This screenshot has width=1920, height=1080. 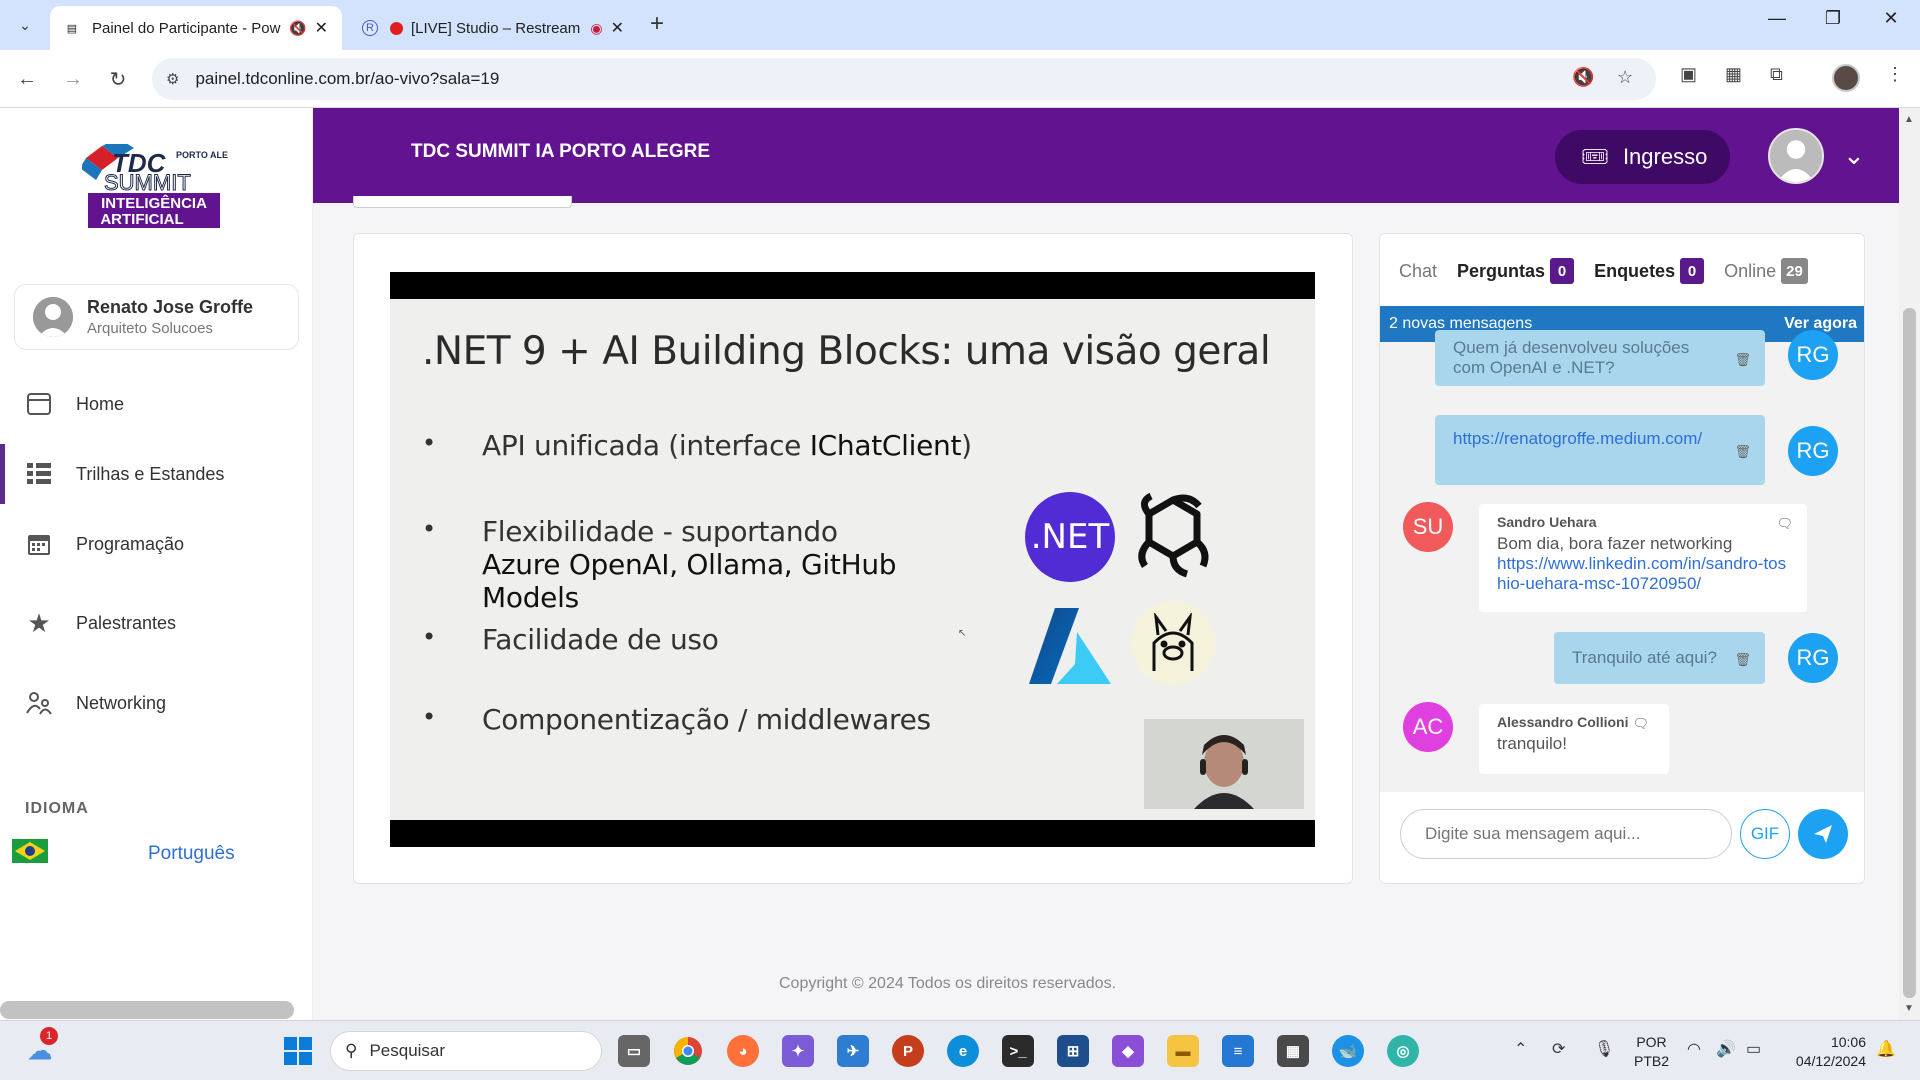 What do you see at coordinates (1651, 1052) in the screenshot?
I see `input-language-indicator: POR PTB2` at bounding box center [1651, 1052].